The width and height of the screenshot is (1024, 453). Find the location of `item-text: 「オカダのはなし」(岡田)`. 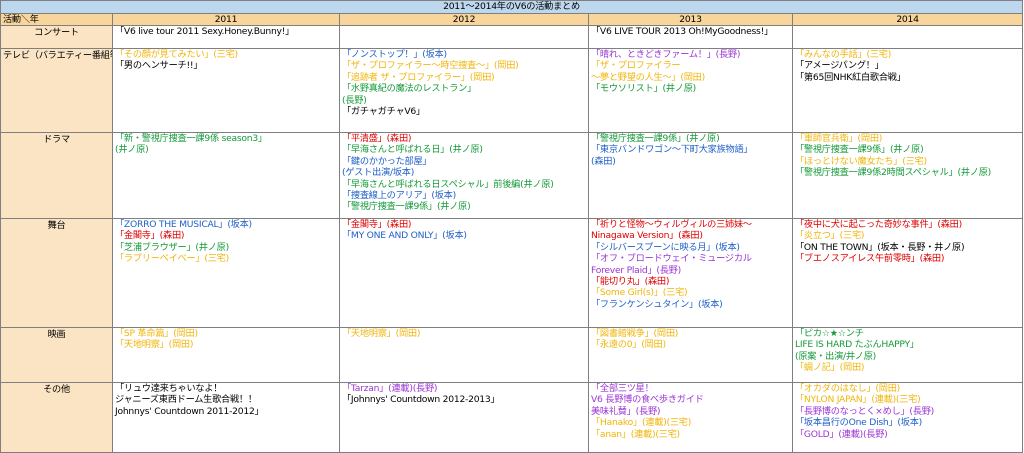

item-text: 「オカダのはなし」(岡田) is located at coordinates (847, 389).